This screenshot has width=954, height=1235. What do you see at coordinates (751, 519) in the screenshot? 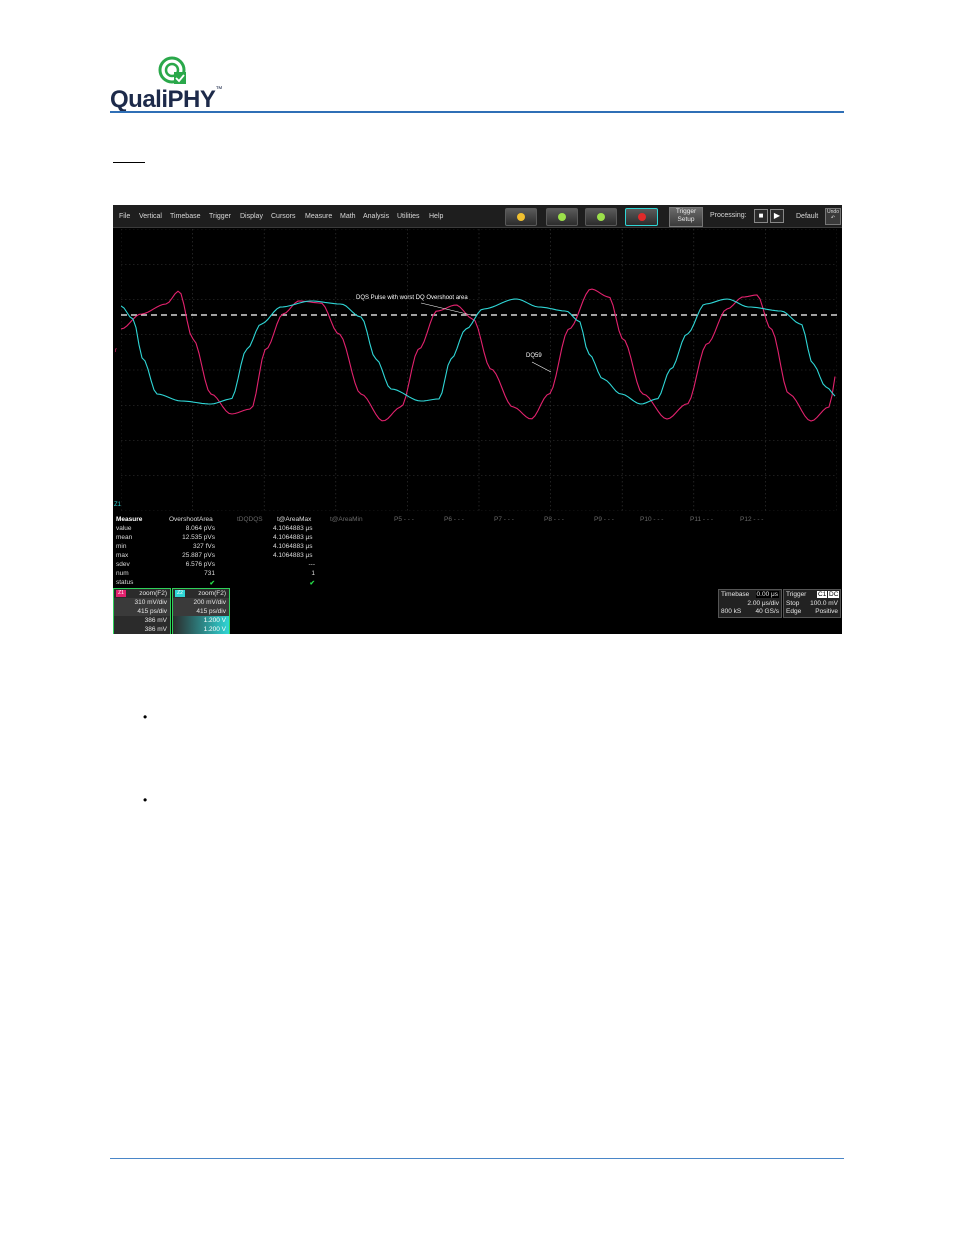
I see `param-p12-header: P12 - - -` at bounding box center [751, 519].